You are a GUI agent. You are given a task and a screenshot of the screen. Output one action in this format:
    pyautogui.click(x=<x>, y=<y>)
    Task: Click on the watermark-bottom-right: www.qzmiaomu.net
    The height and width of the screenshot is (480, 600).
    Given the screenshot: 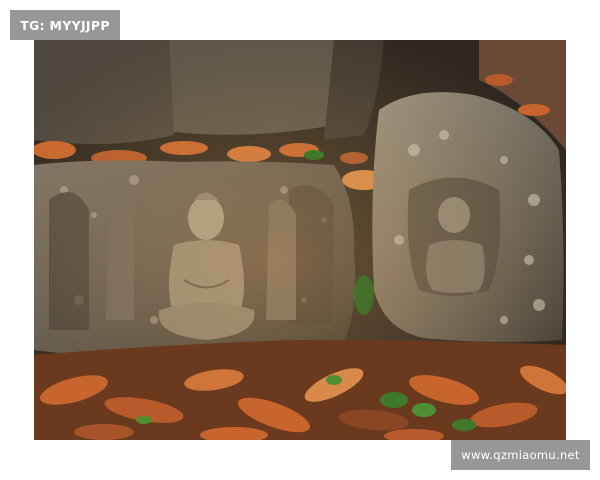 What is the action you would take?
    pyautogui.click(x=520, y=455)
    